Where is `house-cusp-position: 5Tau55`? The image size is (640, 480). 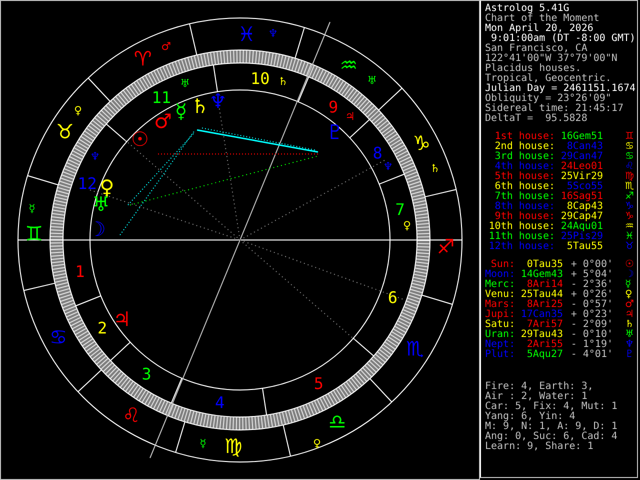 house-cusp-position: 5Tau55 is located at coordinates (584, 247).